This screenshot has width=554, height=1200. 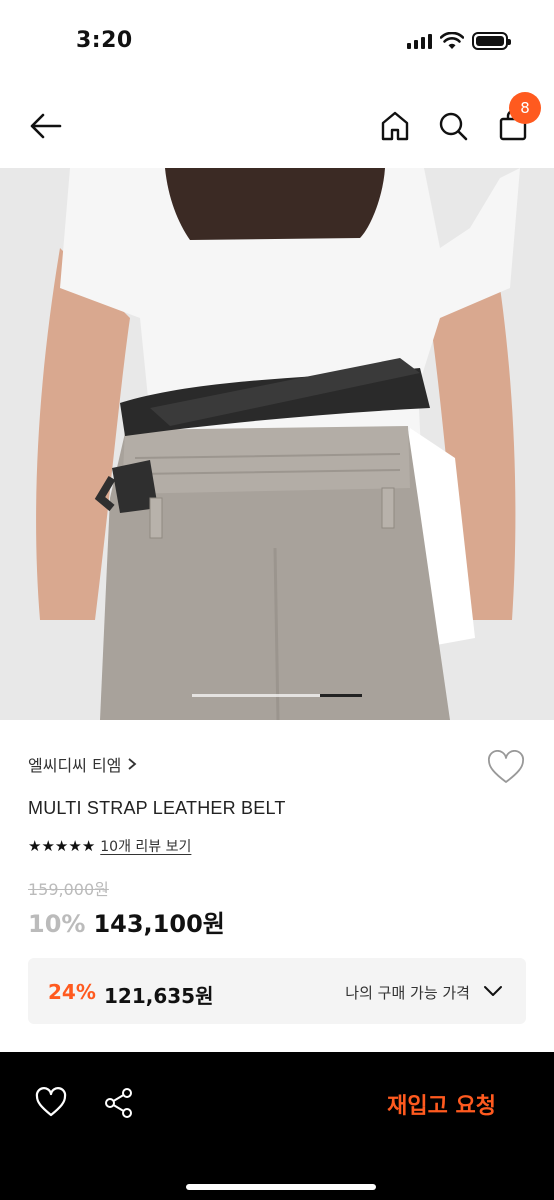 What do you see at coordinates (419, 41) in the screenshot?
I see `cellular-signal-icon` at bounding box center [419, 41].